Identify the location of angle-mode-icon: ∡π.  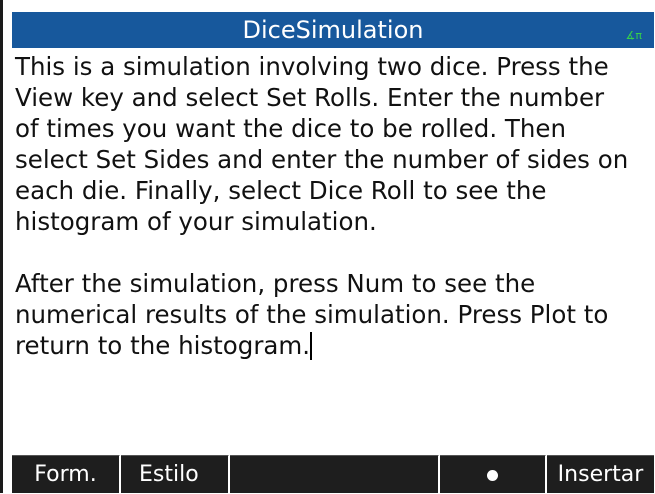
(633, 35).